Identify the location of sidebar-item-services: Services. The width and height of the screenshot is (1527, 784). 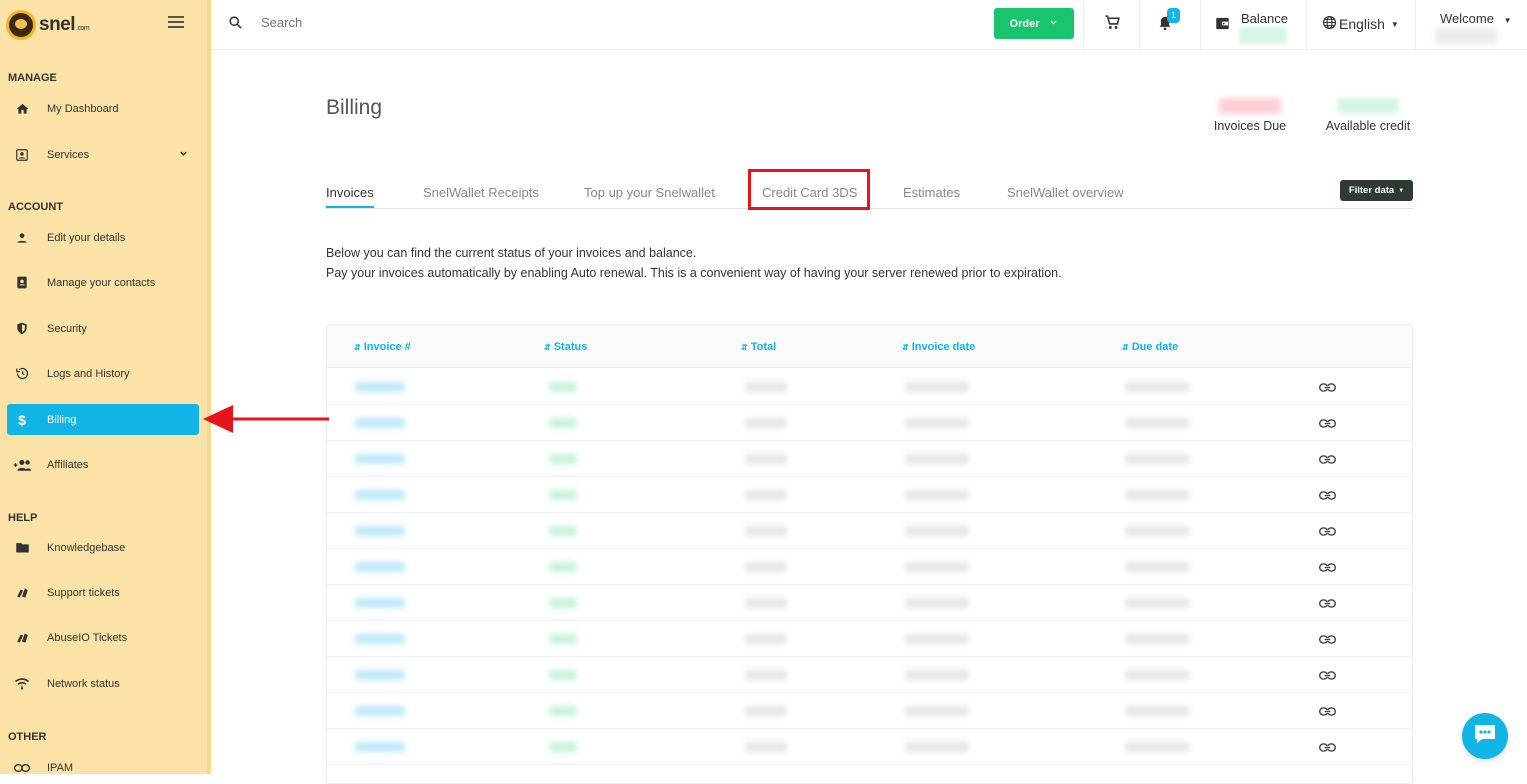
(103, 154).